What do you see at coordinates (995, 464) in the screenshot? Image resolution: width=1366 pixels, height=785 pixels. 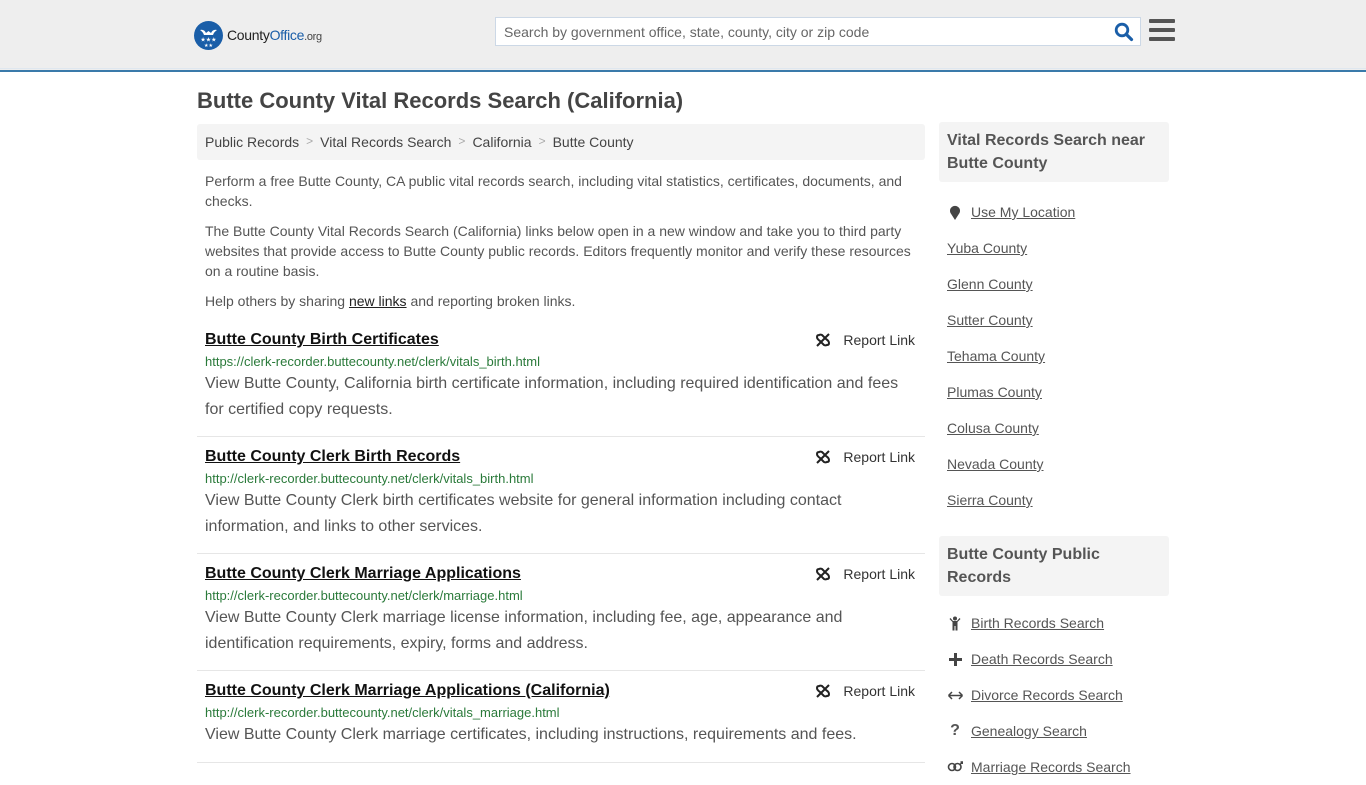 I see `nearby-county-link: Nevada County` at bounding box center [995, 464].